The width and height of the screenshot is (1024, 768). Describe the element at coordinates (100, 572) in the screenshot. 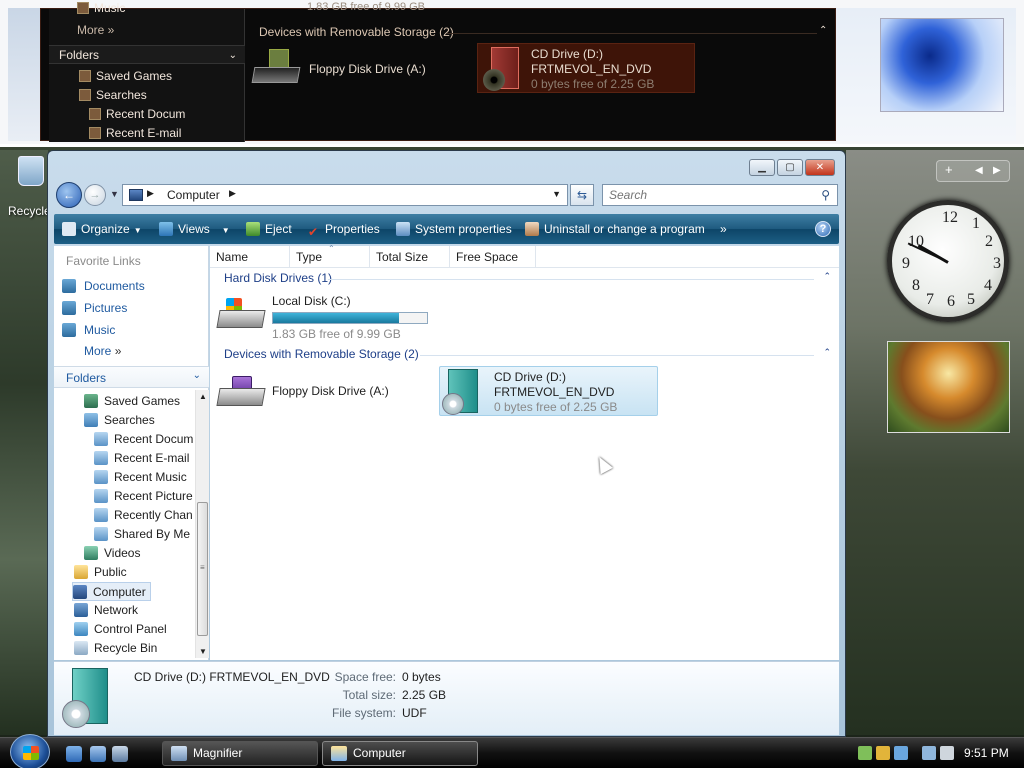

I see `tree-item-public: Public` at that location.